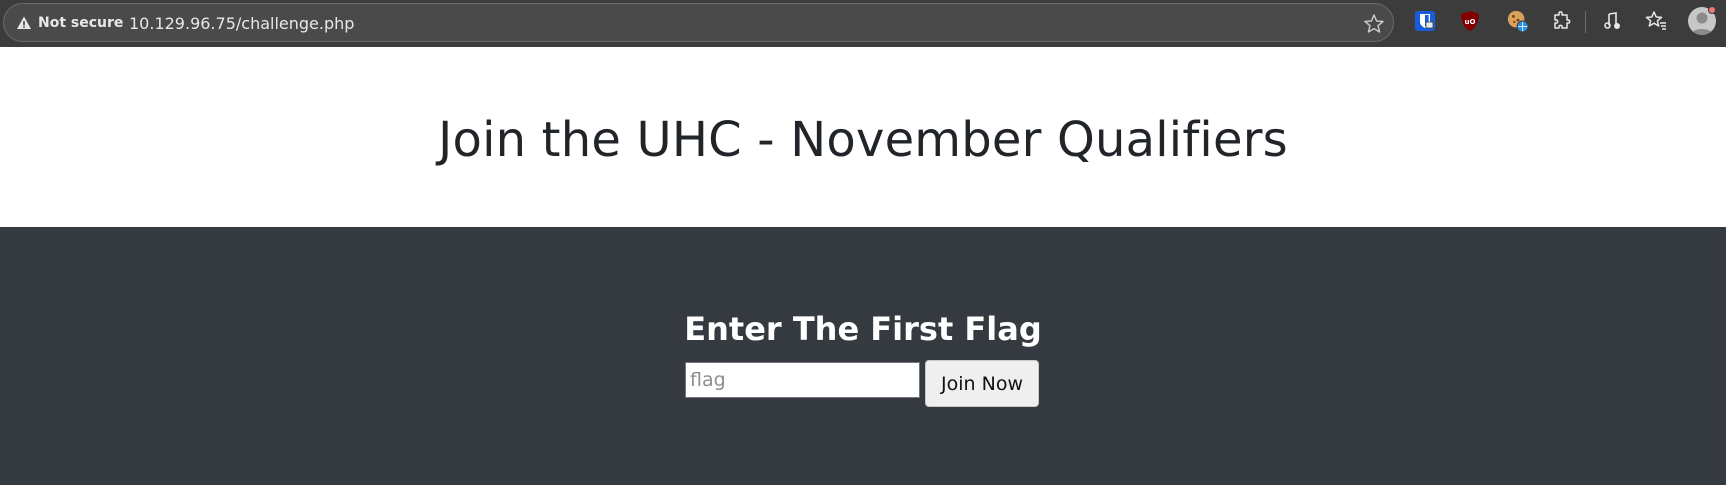  I want to click on bookmark-star-icon, so click(1374, 24).